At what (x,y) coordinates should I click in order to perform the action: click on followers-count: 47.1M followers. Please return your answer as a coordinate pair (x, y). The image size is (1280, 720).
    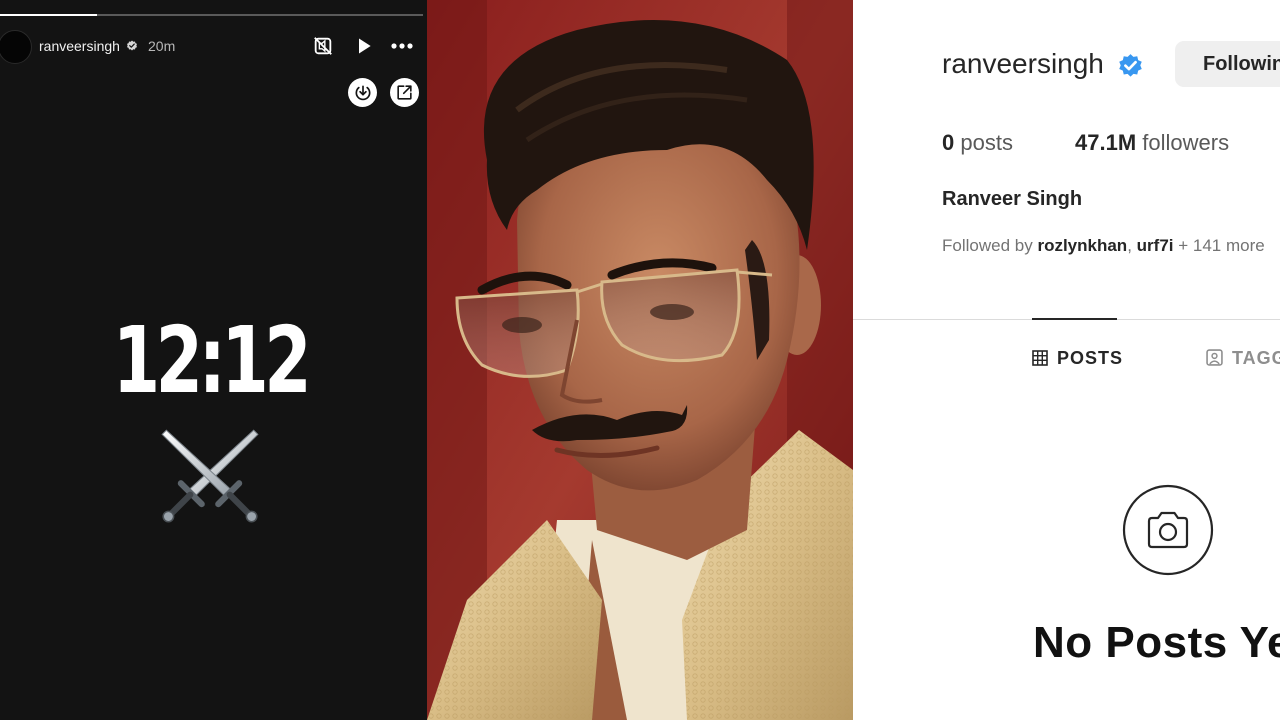
    Looking at the image, I should click on (1152, 143).